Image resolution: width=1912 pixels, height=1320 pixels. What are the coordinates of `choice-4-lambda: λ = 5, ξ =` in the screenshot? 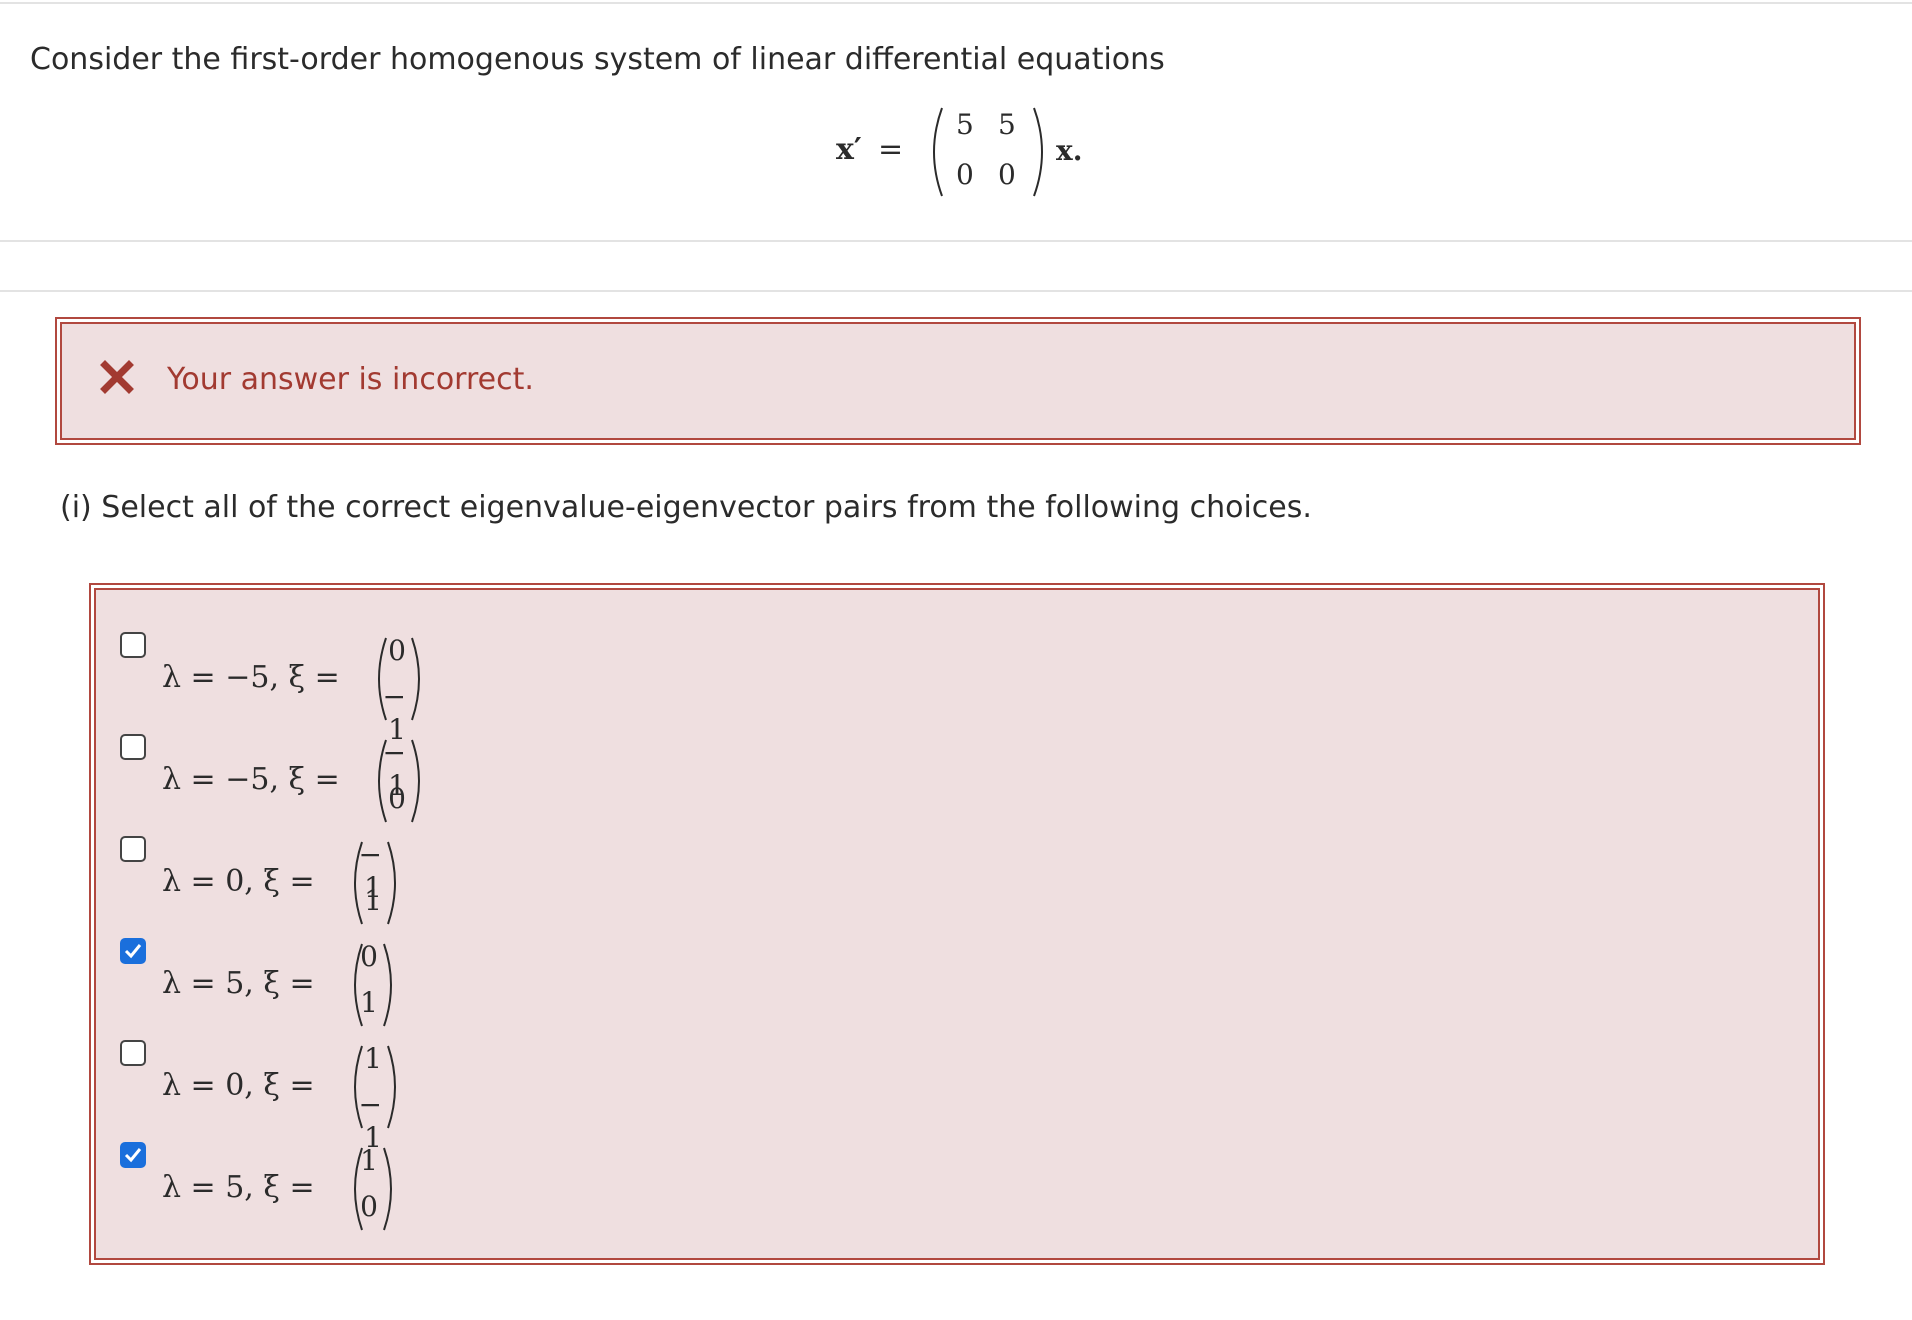 It's located at (238, 983).